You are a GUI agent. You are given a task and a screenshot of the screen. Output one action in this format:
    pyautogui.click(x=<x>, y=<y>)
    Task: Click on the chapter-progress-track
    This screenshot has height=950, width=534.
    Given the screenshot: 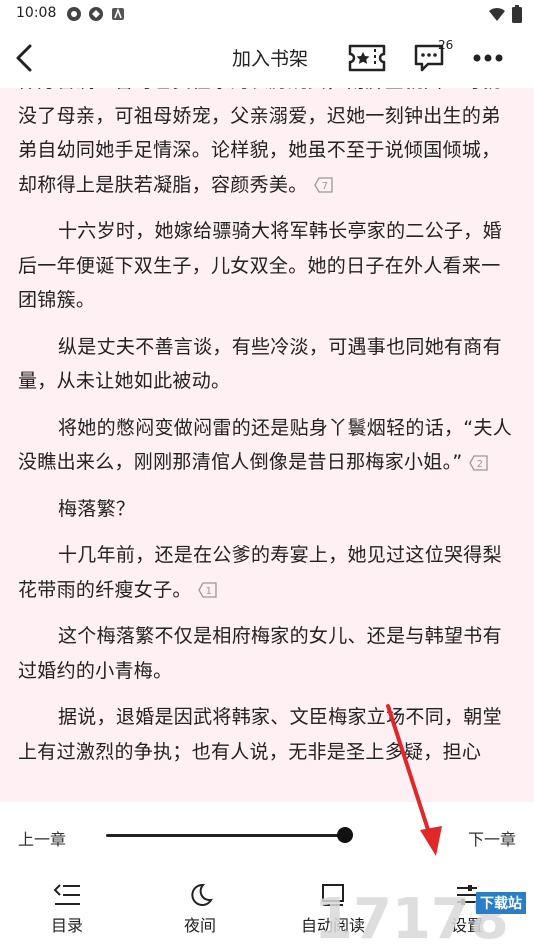 What is the action you would take?
    pyautogui.click(x=225, y=835)
    